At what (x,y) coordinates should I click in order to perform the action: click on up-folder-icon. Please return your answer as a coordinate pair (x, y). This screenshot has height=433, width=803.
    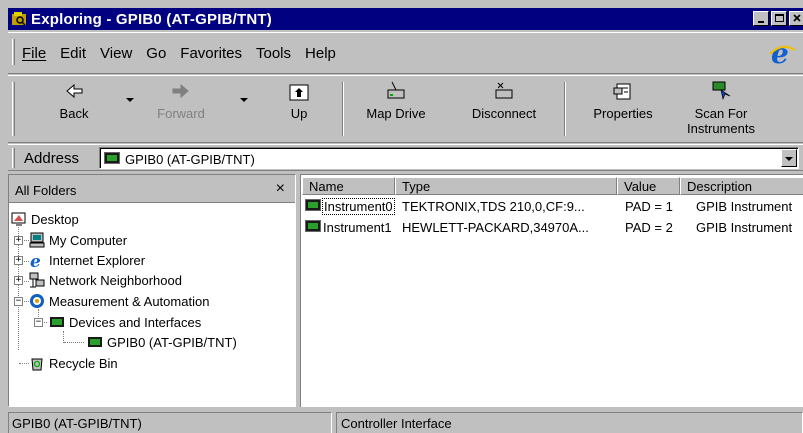
    Looking at the image, I should click on (299, 91).